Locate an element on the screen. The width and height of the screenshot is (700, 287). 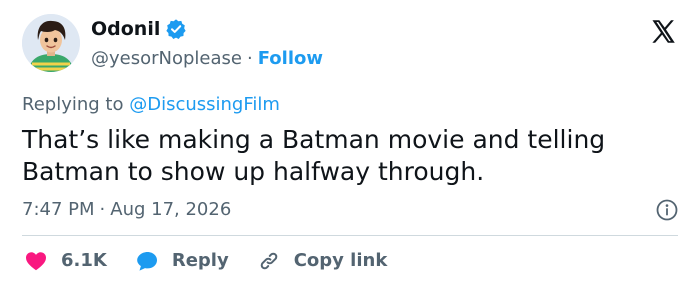
info-icon is located at coordinates (667, 210).